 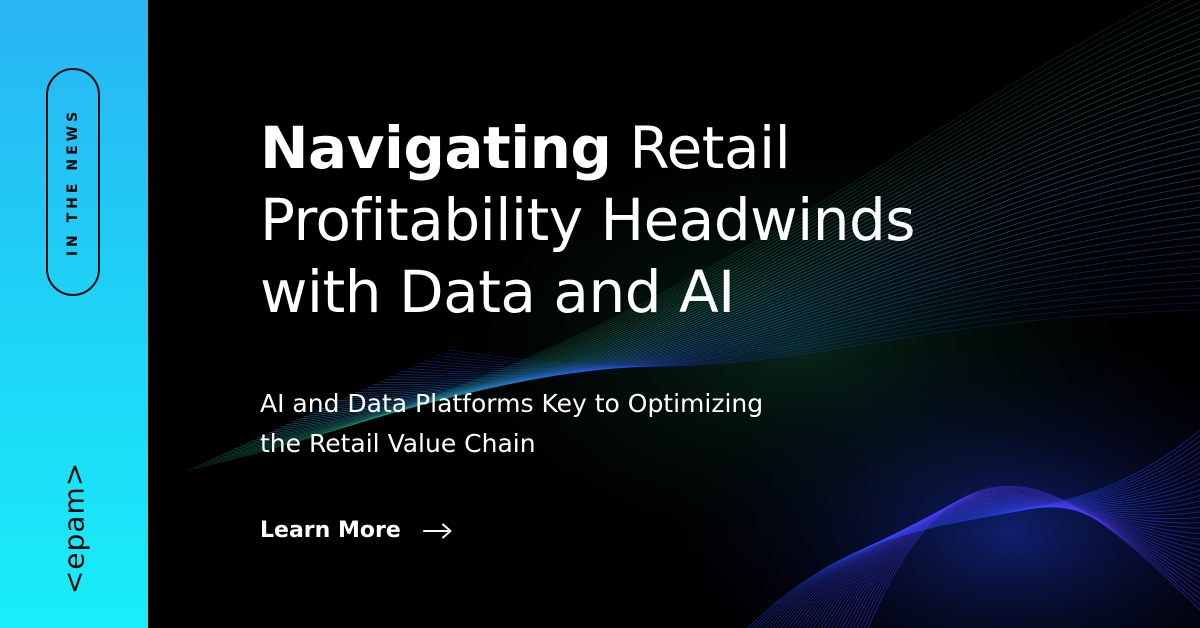 I want to click on learn-more-link: Learn More, so click(x=356, y=530).